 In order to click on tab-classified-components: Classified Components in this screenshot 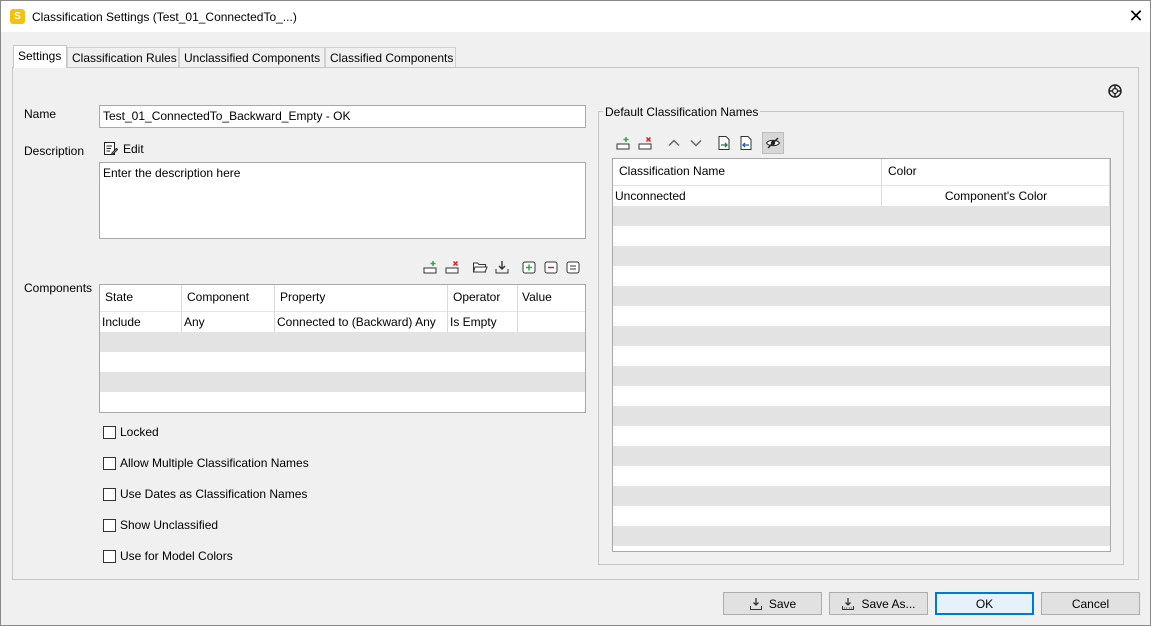, I will do `click(390, 57)`.